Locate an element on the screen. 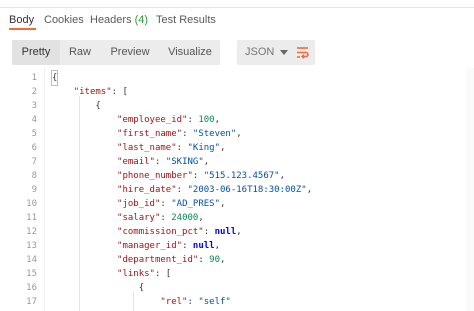 The image size is (474, 311). line-number: 17 is located at coordinates (31, 302).